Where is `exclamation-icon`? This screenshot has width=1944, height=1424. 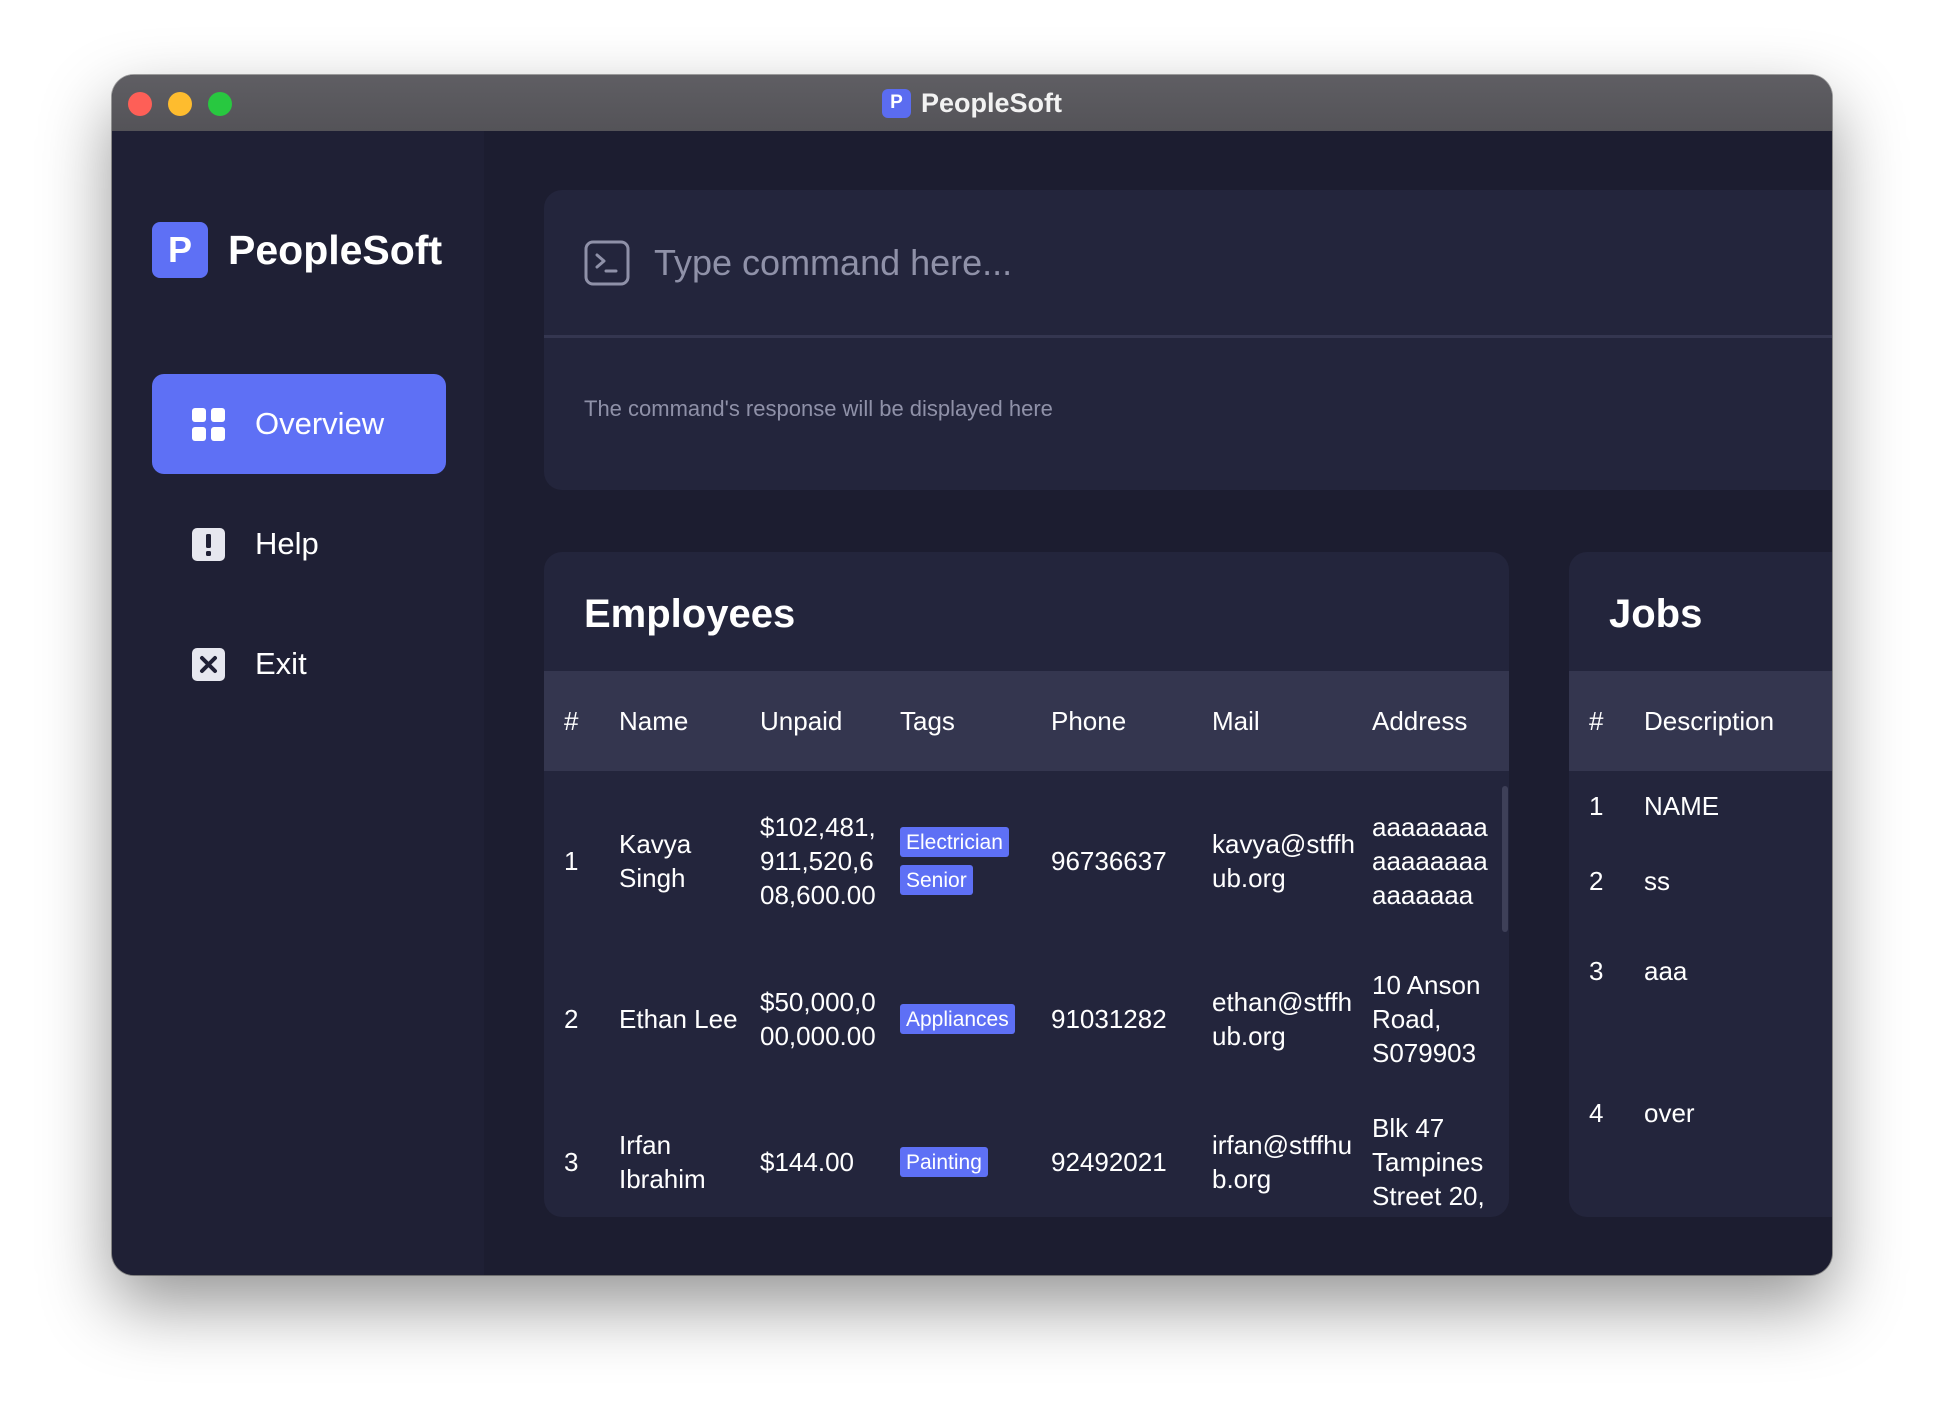 exclamation-icon is located at coordinates (208, 544).